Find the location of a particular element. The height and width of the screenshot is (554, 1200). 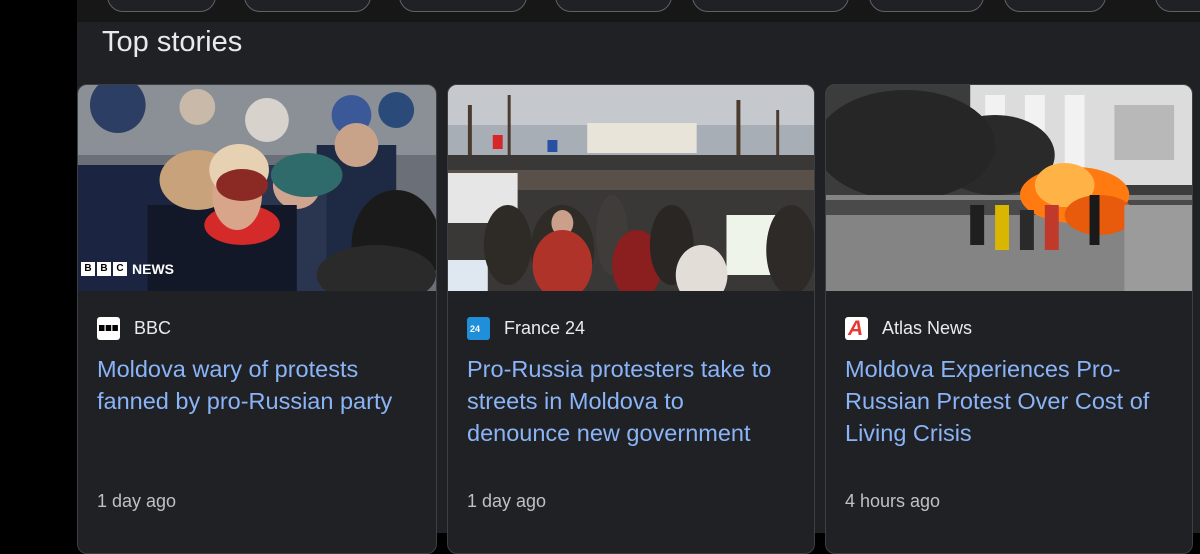

france24-logo-icon: 24 is located at coordinates (478, 328).